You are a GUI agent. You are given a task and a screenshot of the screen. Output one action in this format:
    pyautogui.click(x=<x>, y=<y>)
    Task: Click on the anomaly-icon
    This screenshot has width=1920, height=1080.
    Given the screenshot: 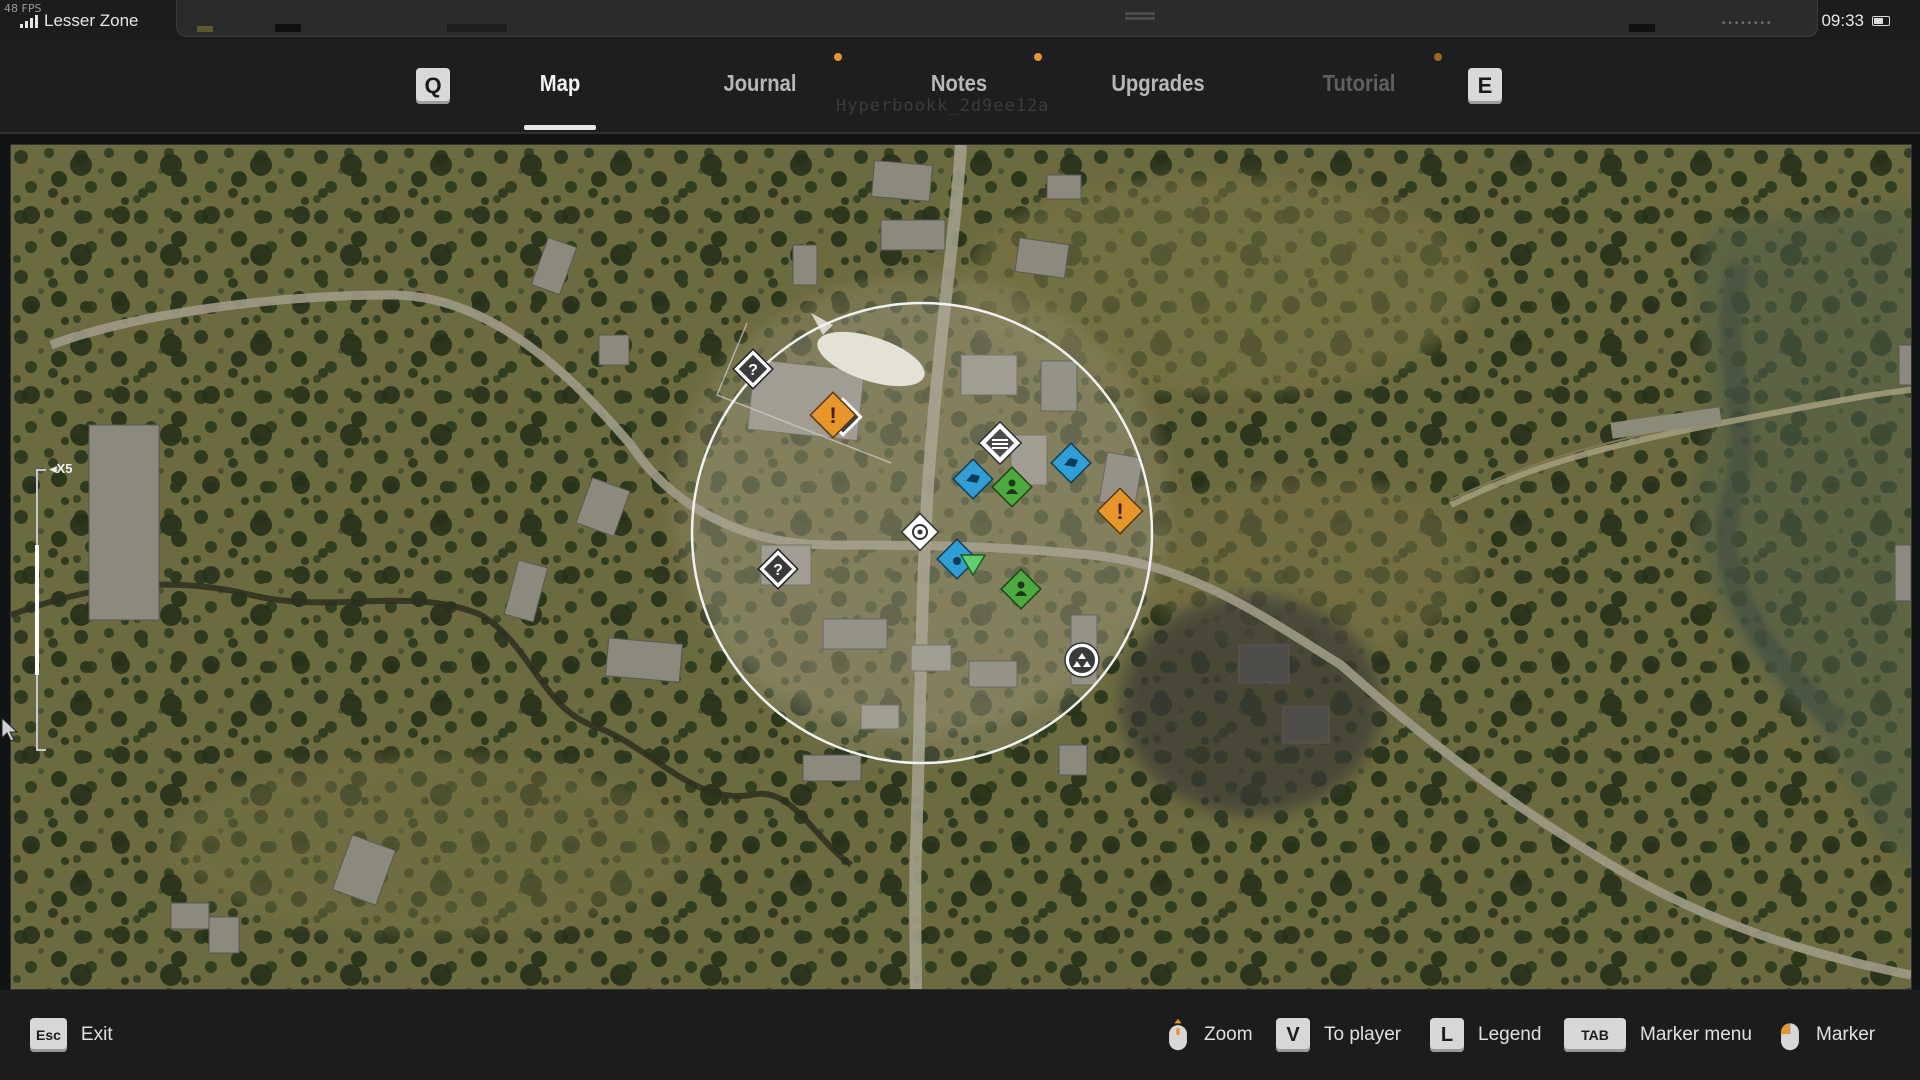 What is the action you would take?
    pyautogui.click(x=1082, y=660)
    